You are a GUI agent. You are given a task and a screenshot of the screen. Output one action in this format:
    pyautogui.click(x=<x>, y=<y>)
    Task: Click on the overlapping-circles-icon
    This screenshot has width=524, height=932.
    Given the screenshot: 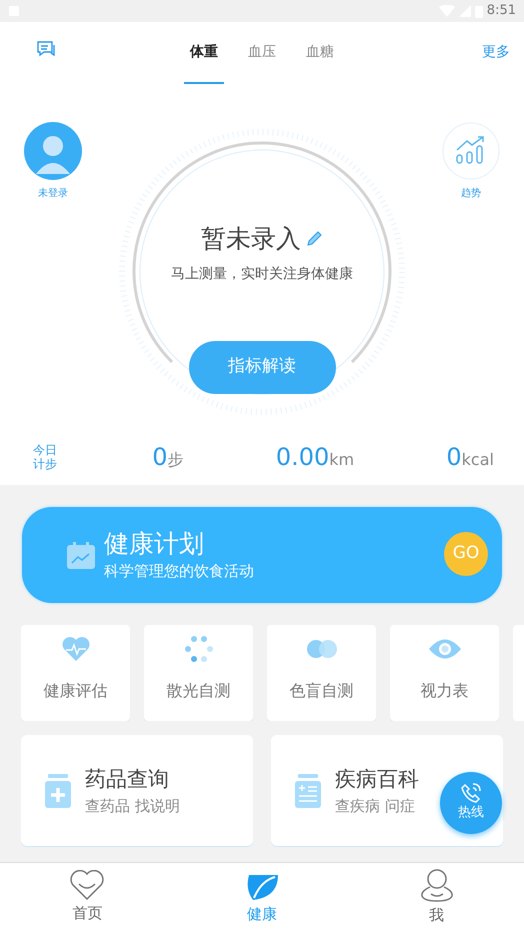 What is the action you would take?
    pyautogui.click(x=321, y=649)
    